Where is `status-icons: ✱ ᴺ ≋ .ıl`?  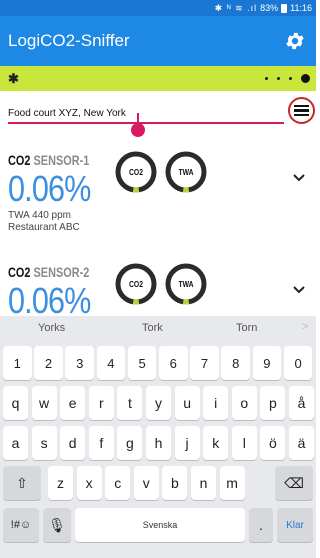
status-icons: ✱ ᴺ ≋ .ıl is located at coordinates (236, 7).